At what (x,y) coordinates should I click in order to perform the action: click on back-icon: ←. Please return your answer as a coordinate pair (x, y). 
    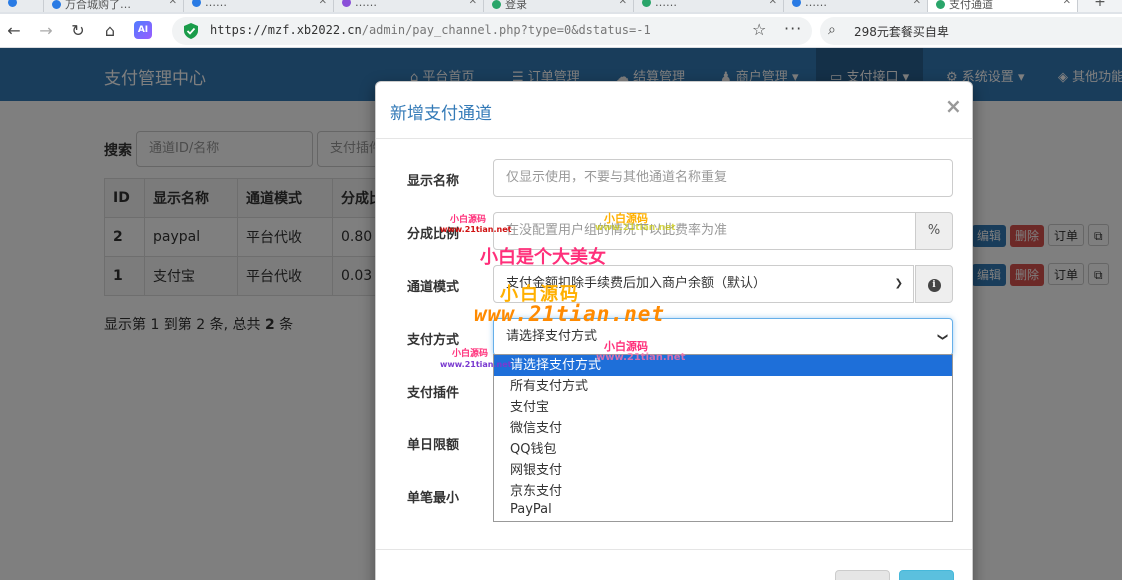
    Looking at the image, I should click on (14, 31).